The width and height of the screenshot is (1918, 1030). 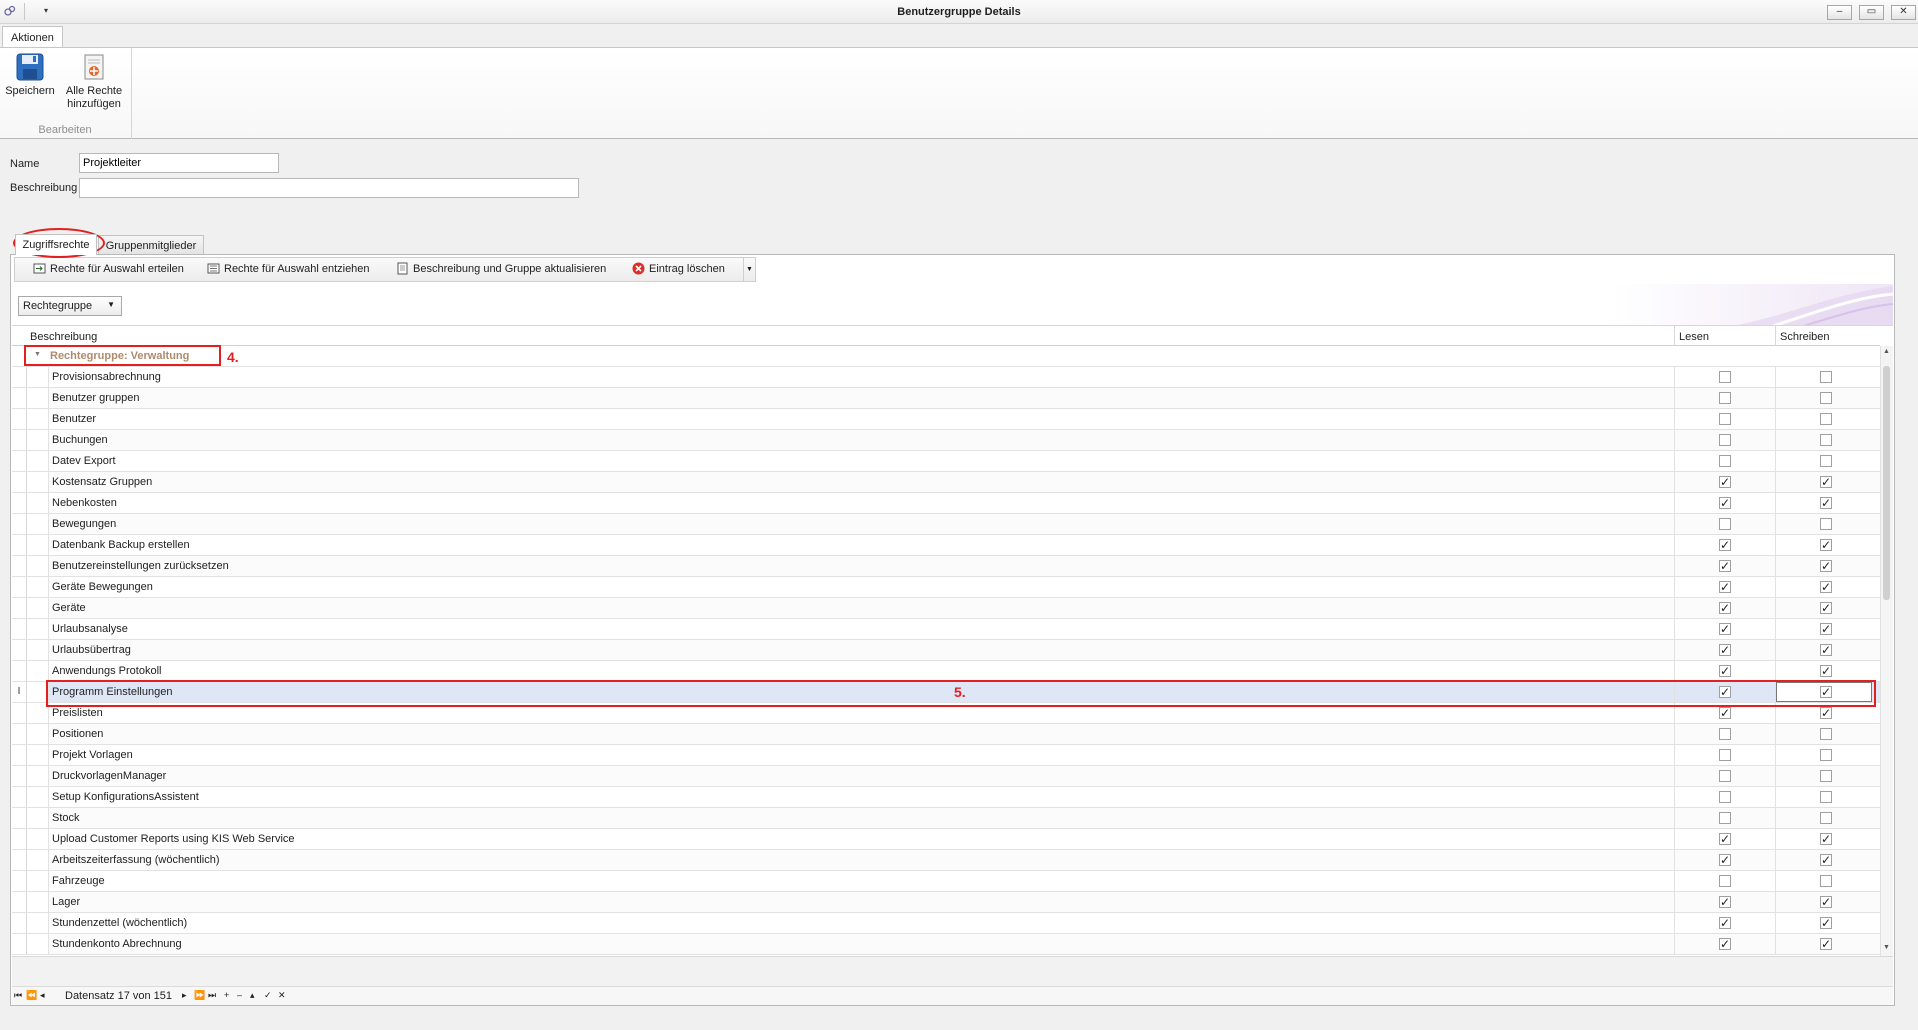 I want to click on table-row: Projekt Vorlagen, so click(x=946, y=755).